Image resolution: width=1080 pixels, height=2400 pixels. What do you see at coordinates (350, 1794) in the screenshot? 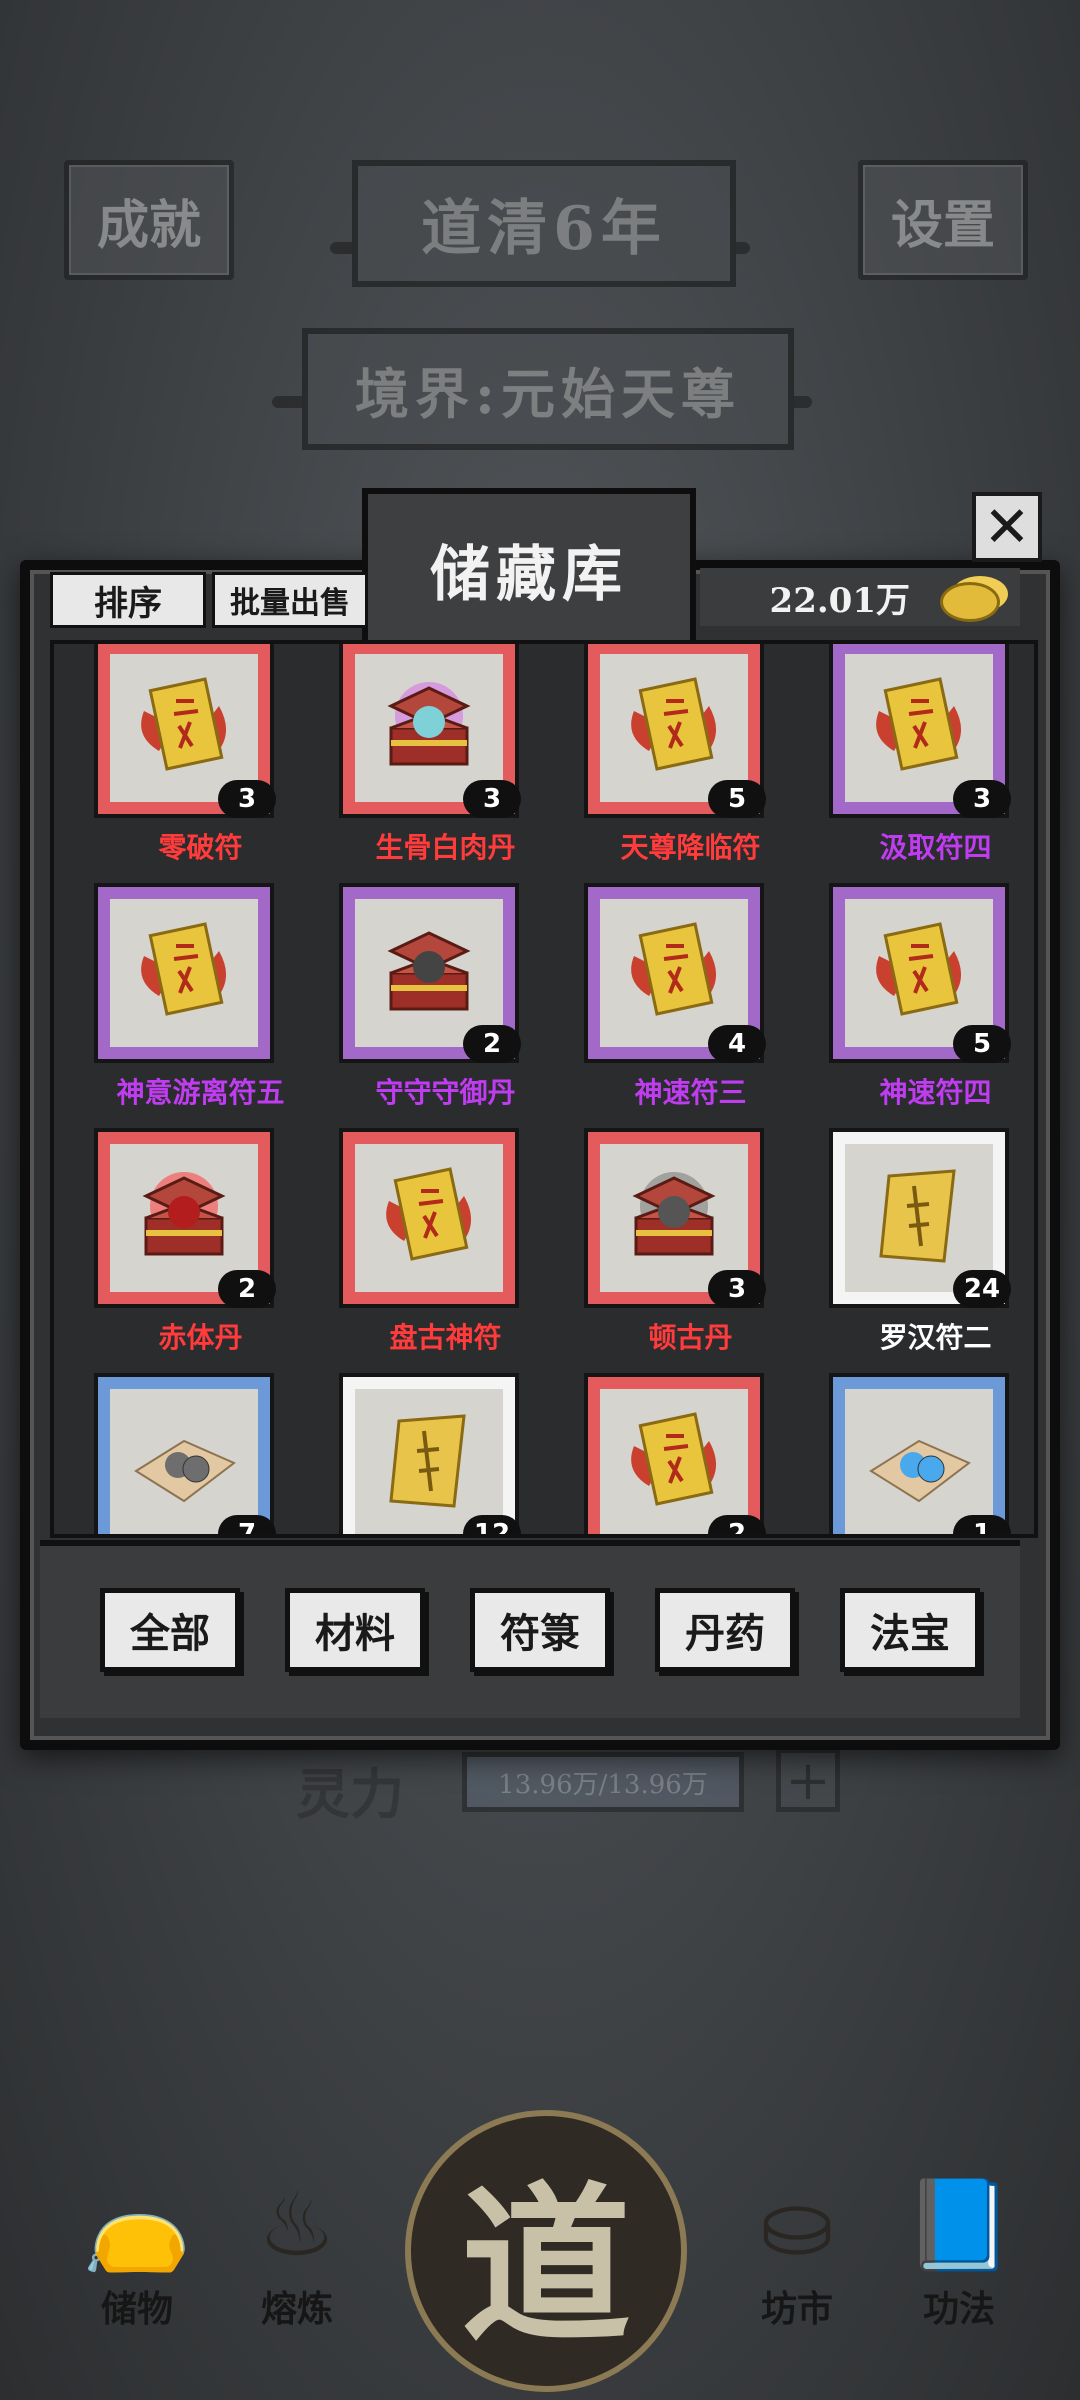
I see `lingli-label: 灵力` at bounding box center [350, 1794].